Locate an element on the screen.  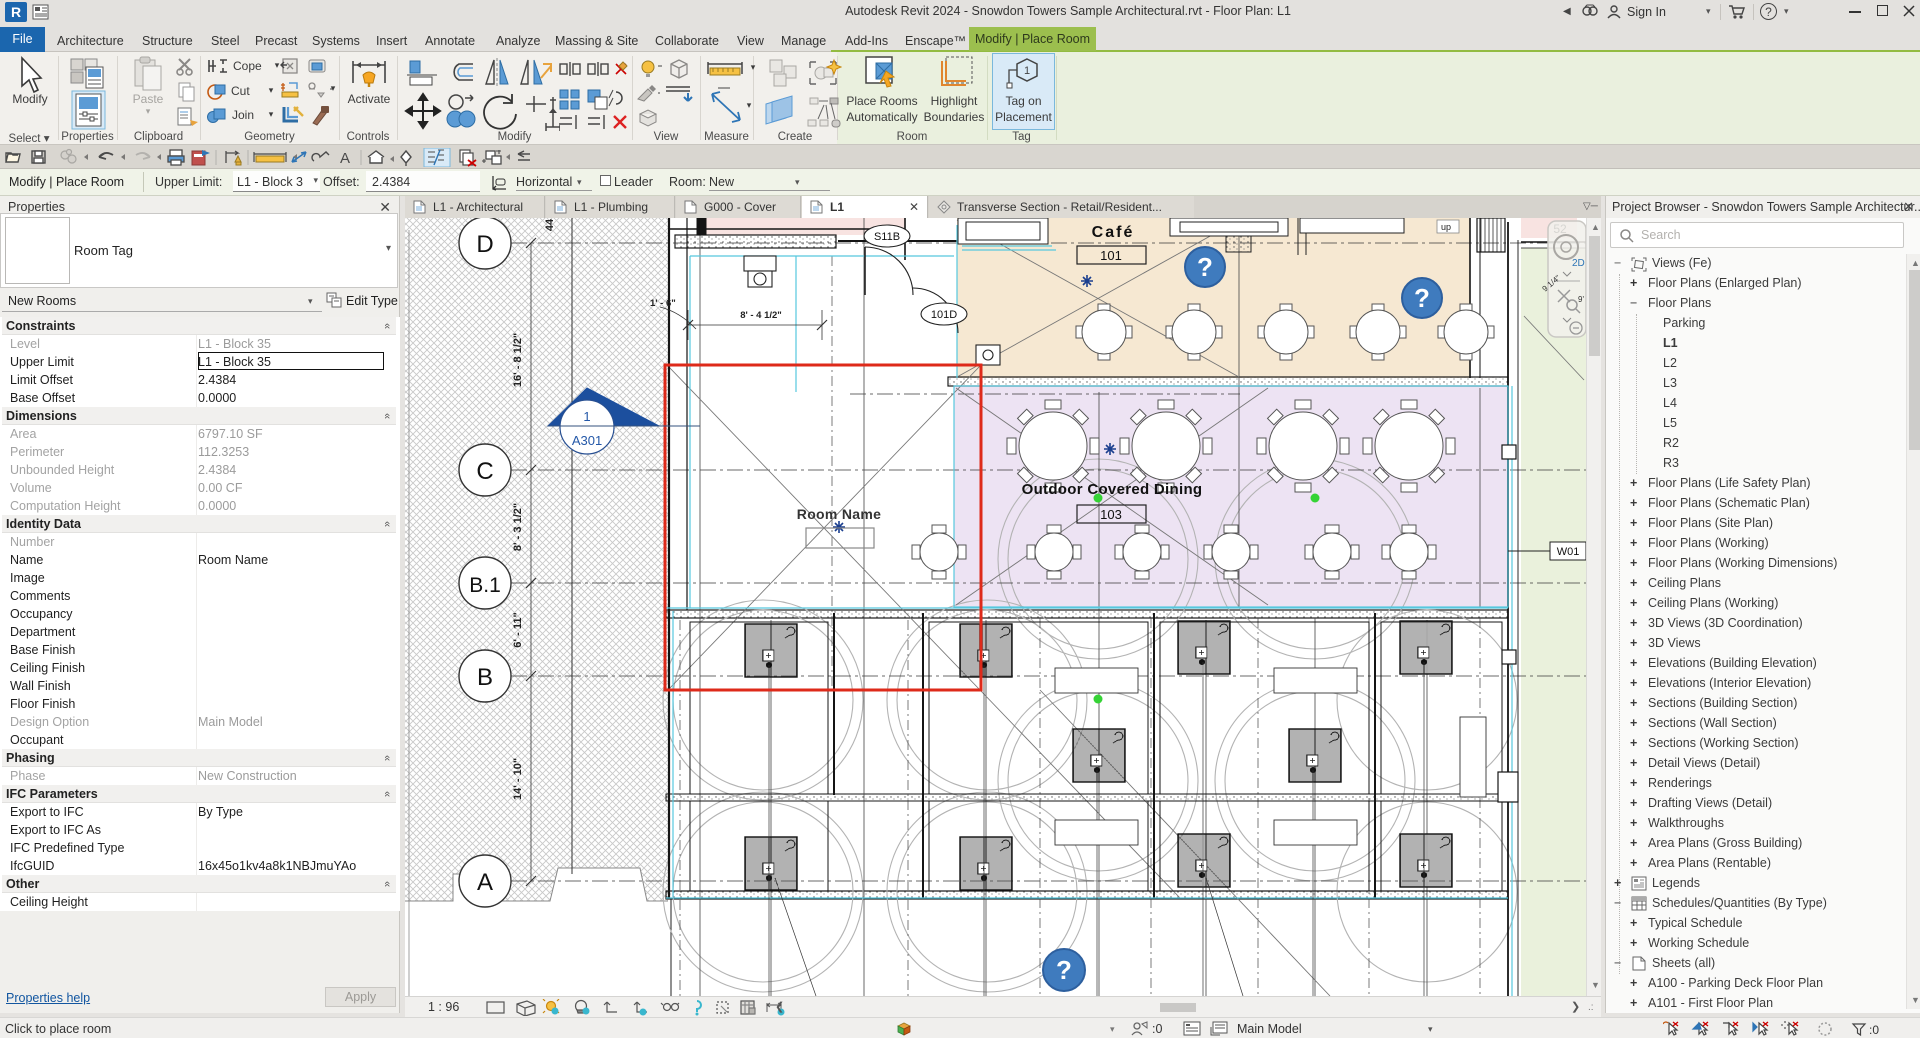
svg-text: 8' - 4 1/2" is located at coordinates (761, 315).